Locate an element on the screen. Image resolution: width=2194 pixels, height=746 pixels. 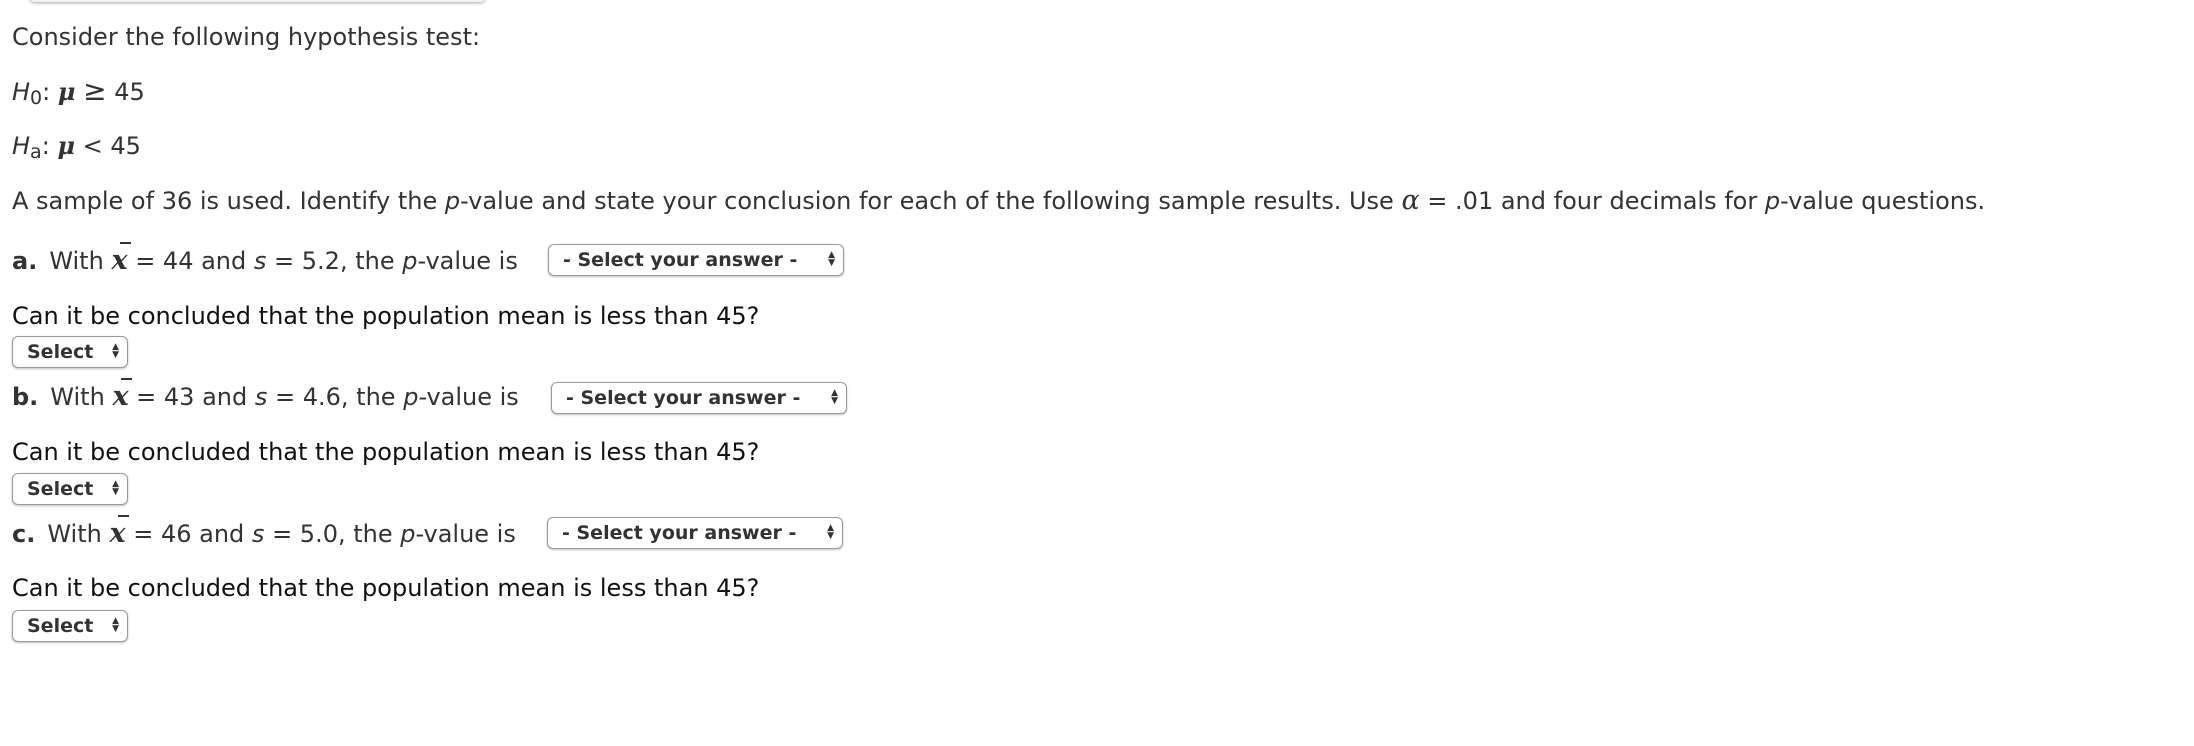
top-panel-edge is located at coordinates (257, 1).